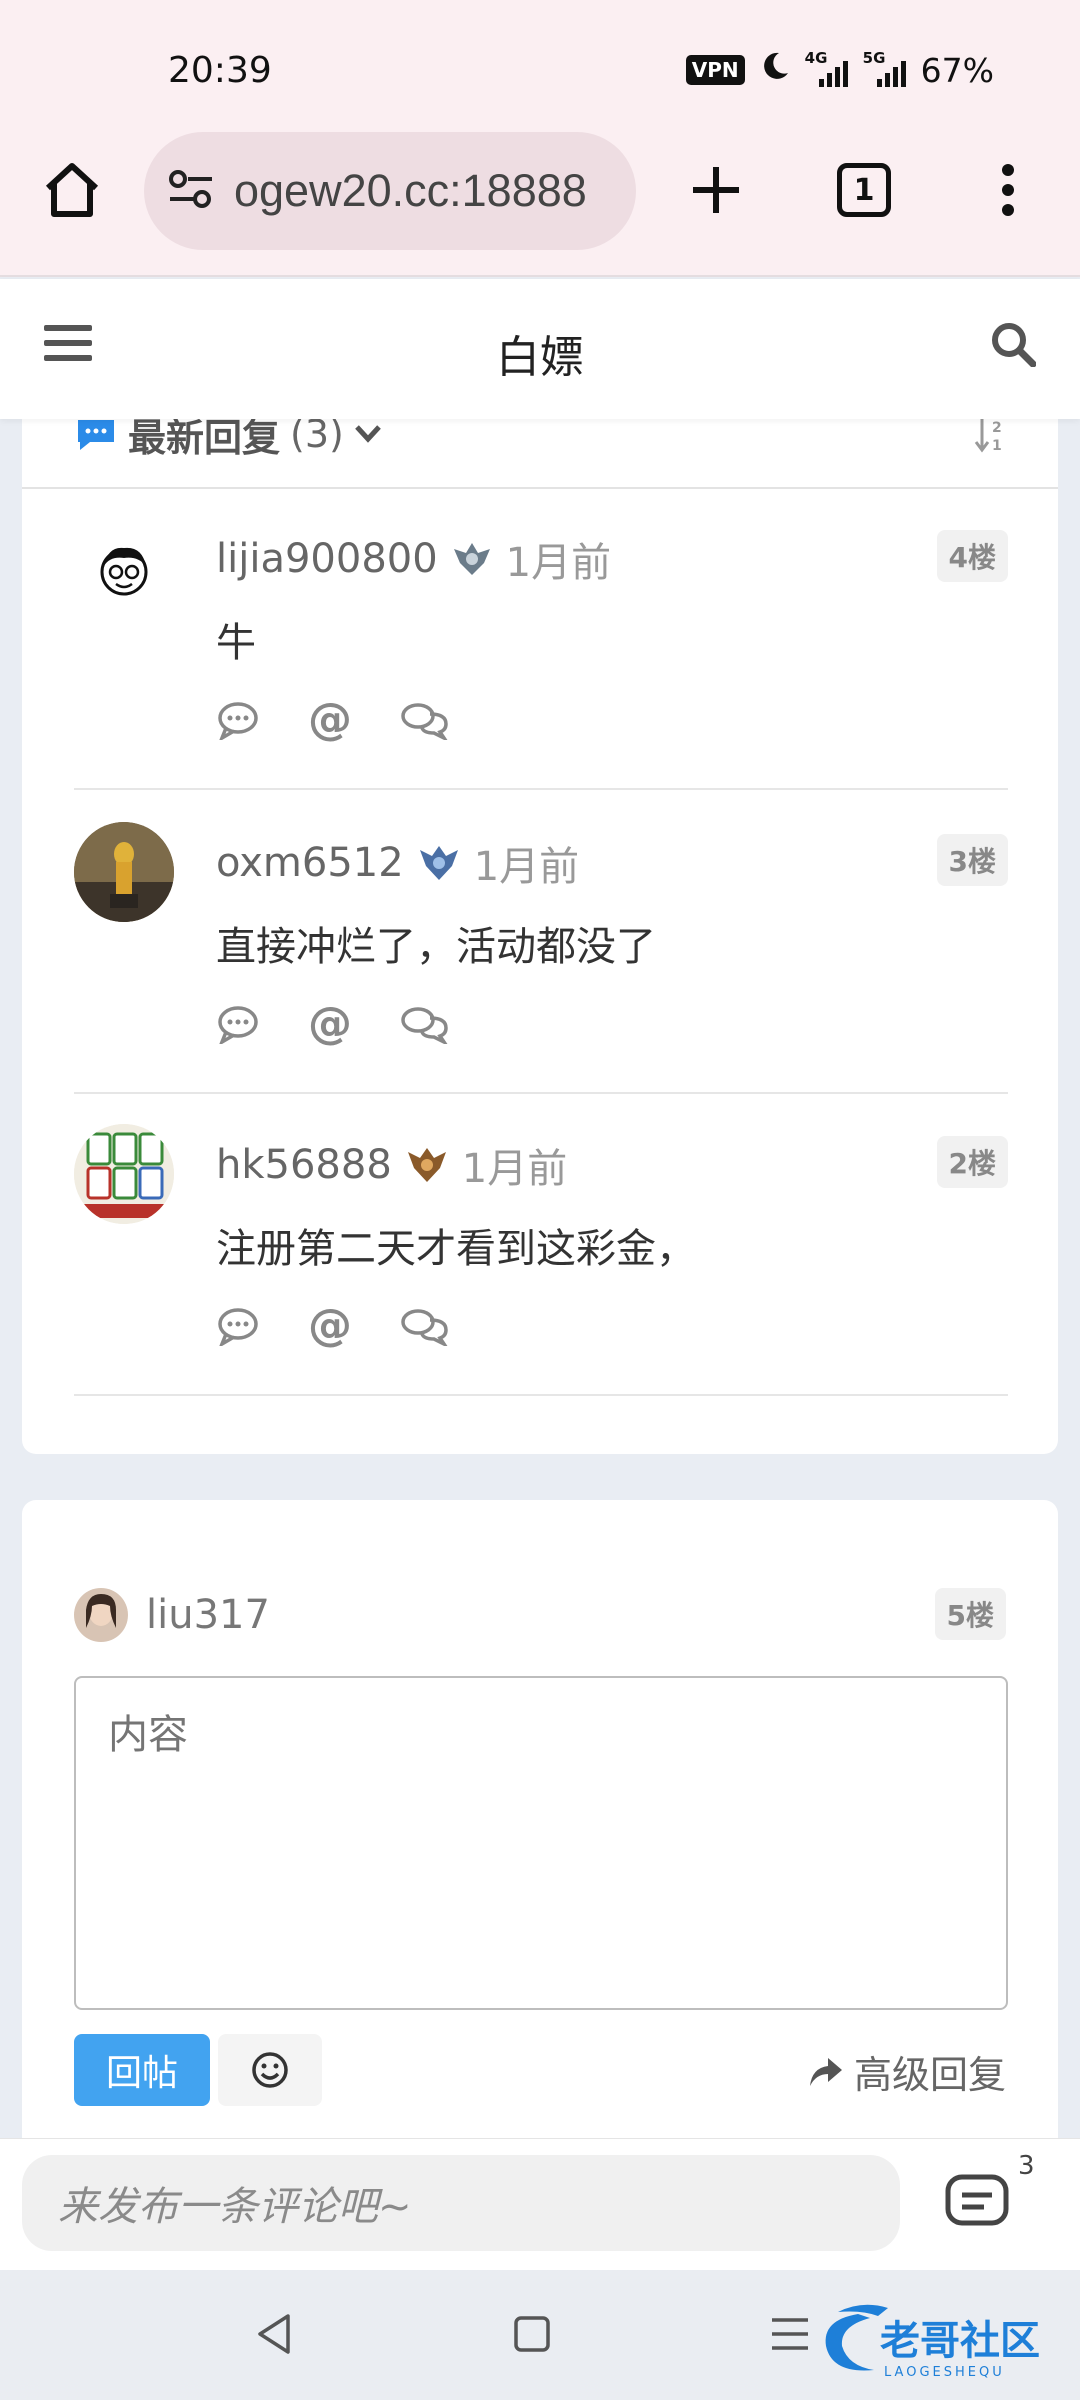  I want to click on site-settings-icon, so click(191, 191).